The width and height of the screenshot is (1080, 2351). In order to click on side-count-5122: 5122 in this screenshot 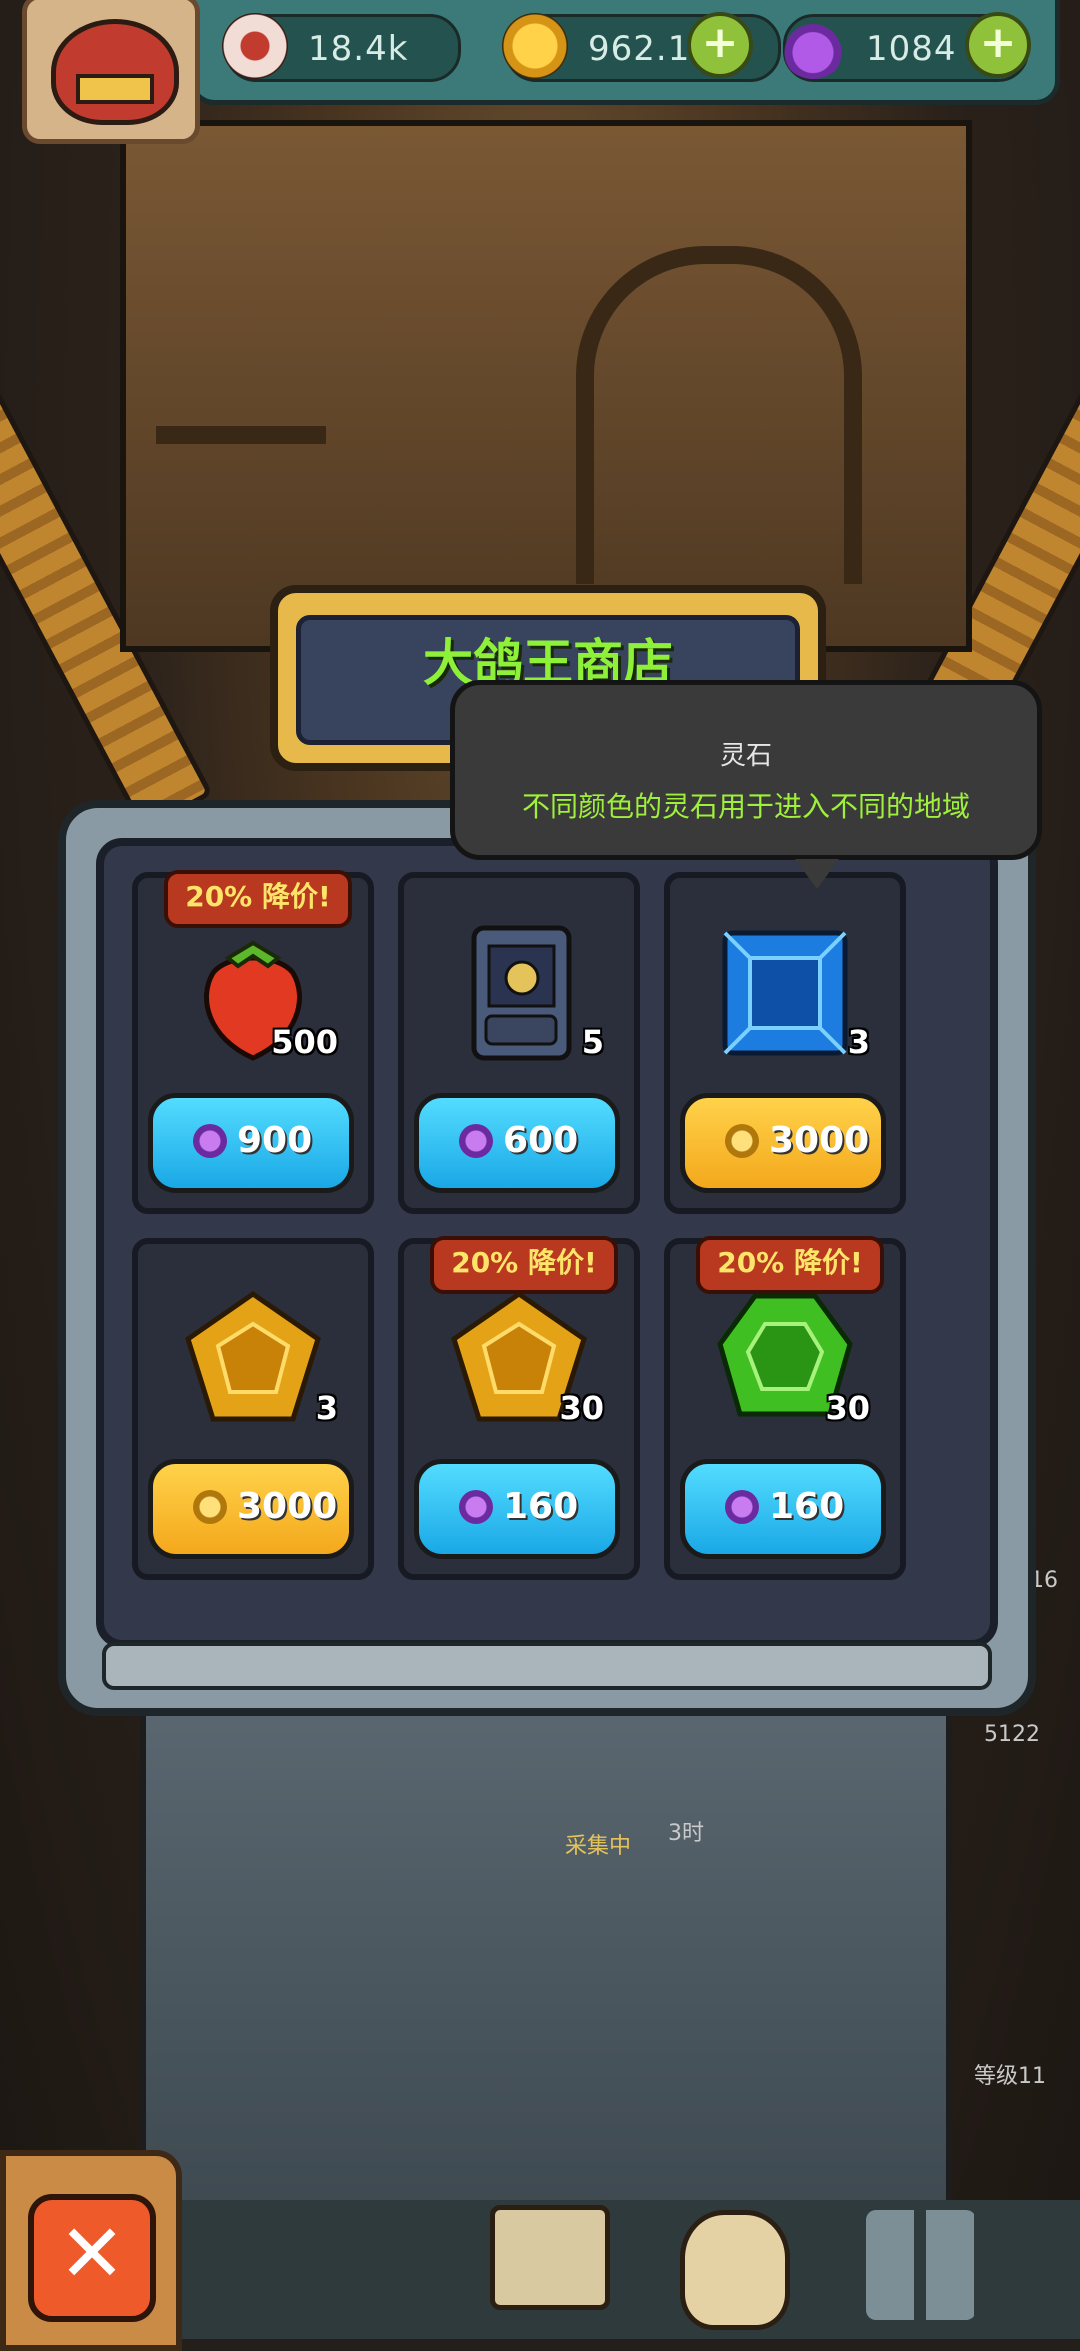, I will do `click(1012, 1734)`.